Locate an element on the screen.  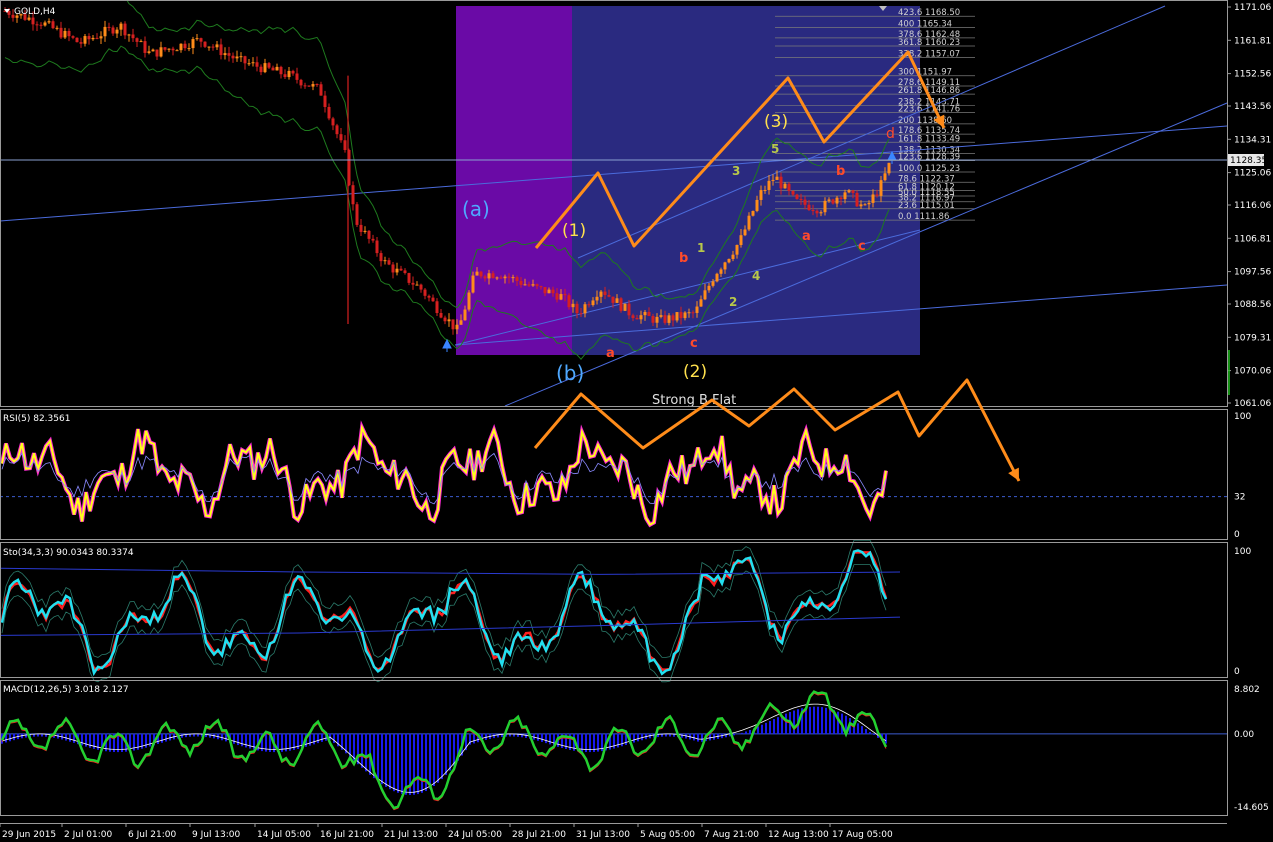
price-tick-label: 1152.56 is located at coordinates (1252, 75).